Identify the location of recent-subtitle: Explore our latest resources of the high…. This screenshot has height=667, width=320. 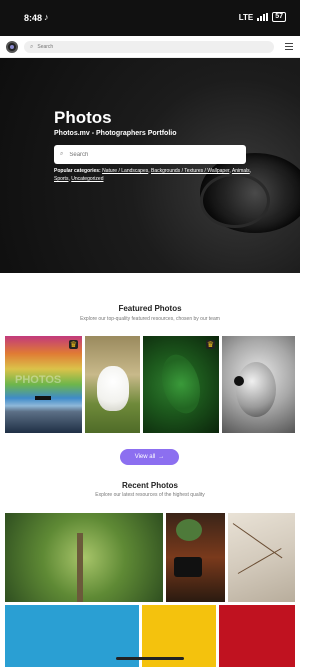
(150, 495).